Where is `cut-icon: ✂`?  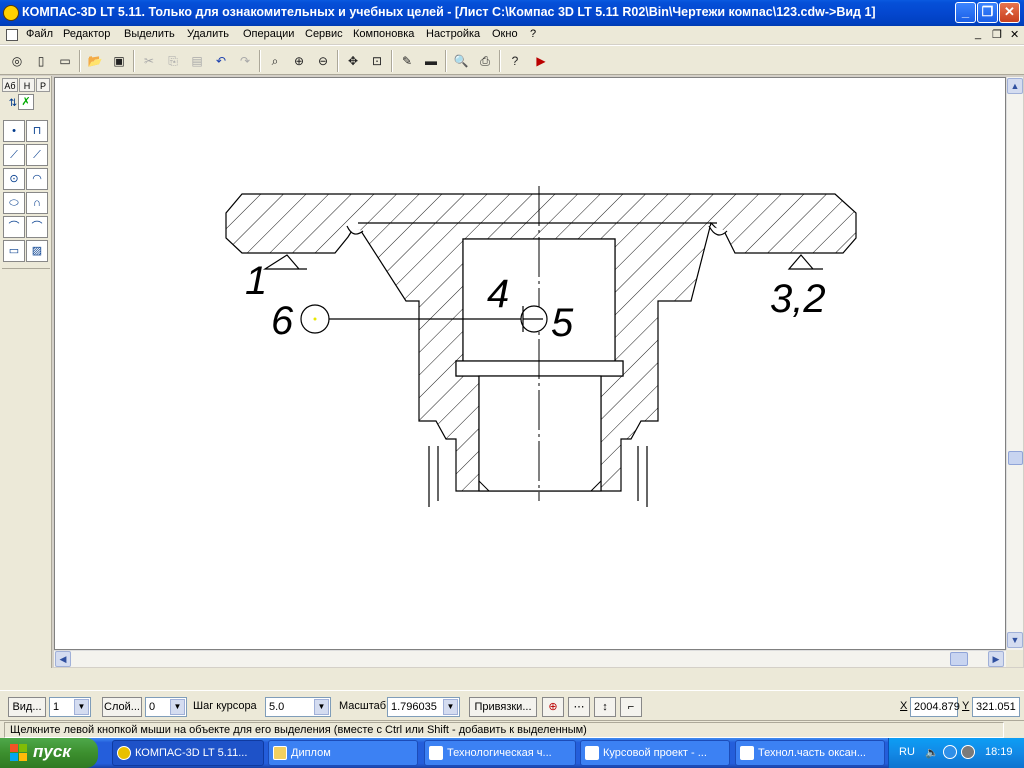
cut-icon: ✂ is located at coordinates (149, 61).